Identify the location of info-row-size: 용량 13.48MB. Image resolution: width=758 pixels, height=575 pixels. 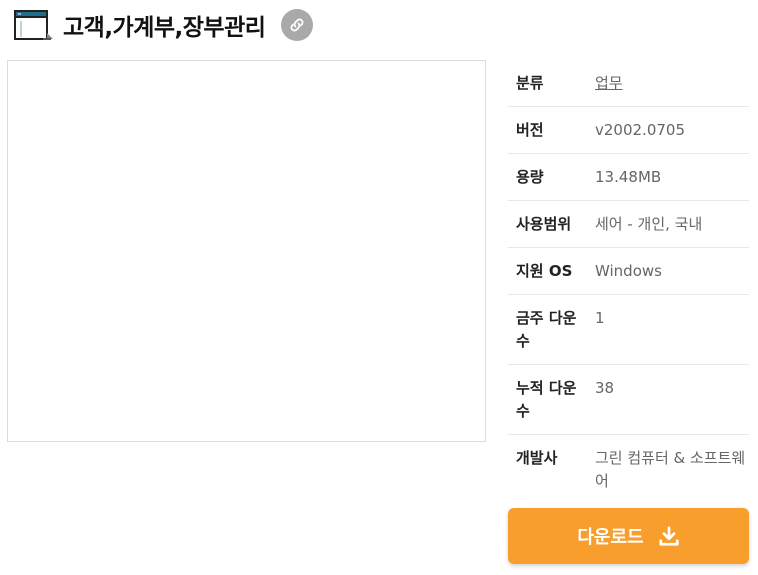
(628, 177).